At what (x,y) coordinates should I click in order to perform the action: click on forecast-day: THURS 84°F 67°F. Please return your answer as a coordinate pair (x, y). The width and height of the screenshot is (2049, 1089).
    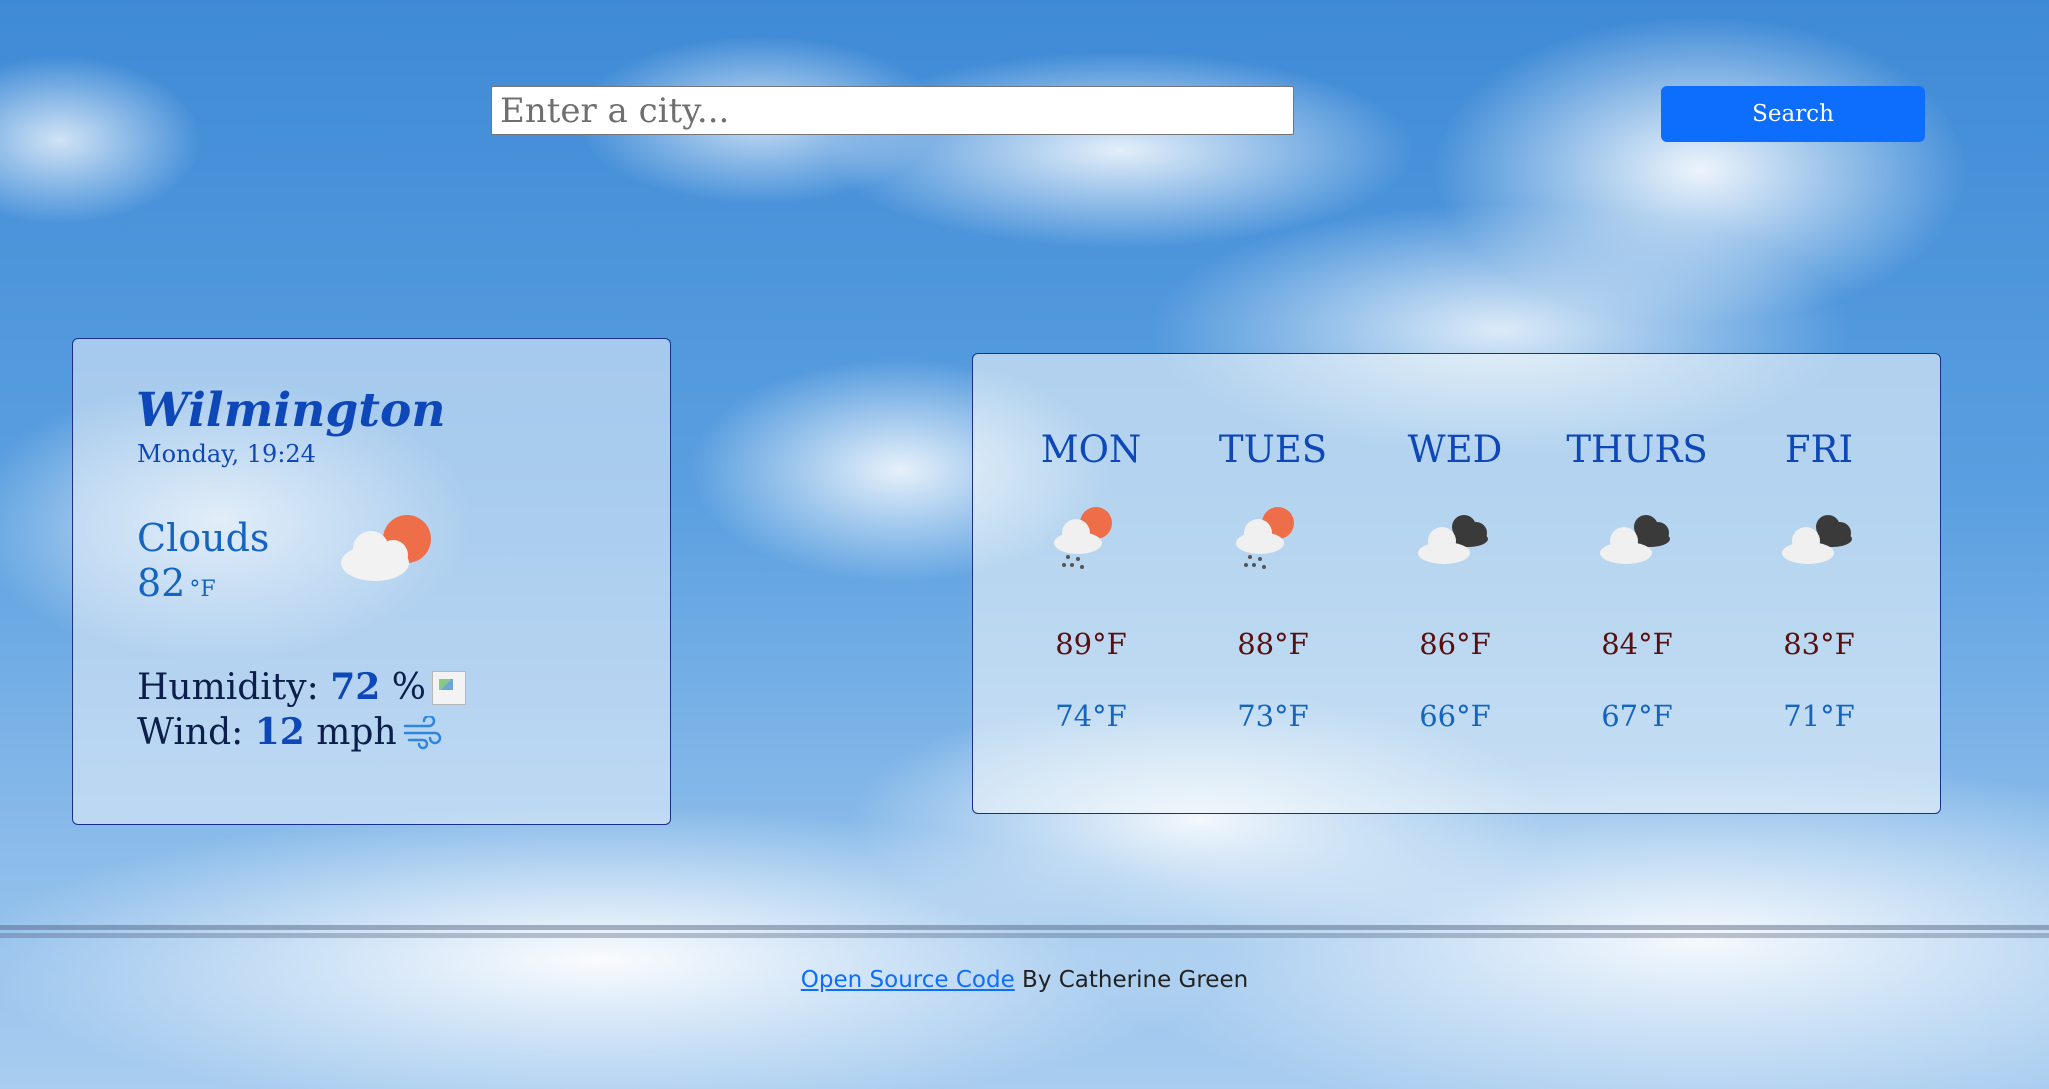
    Looking at the image, I should click on (1637, 583).